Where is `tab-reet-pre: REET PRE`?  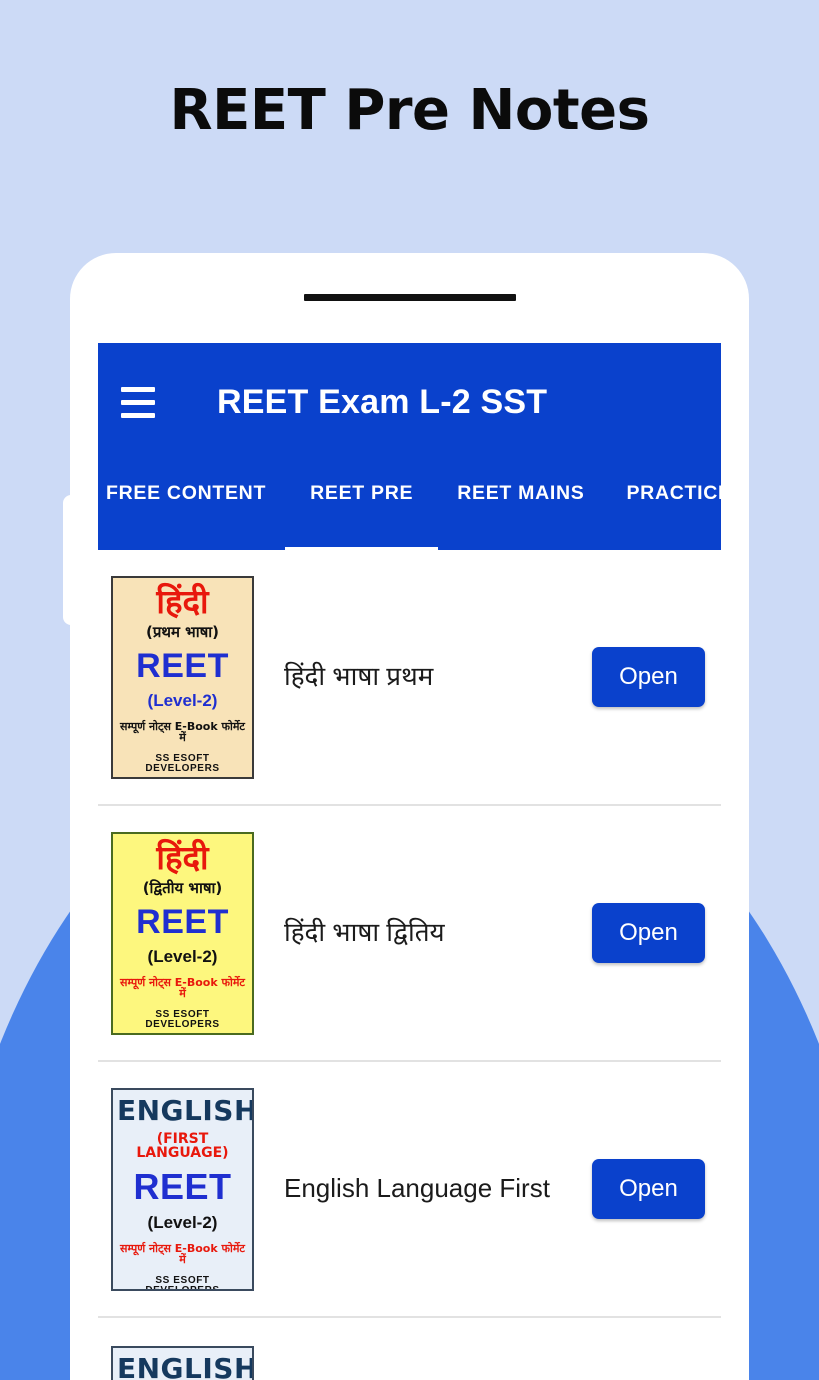 tab-reet-pre: REET PRE is located at coordinates (362, 506).